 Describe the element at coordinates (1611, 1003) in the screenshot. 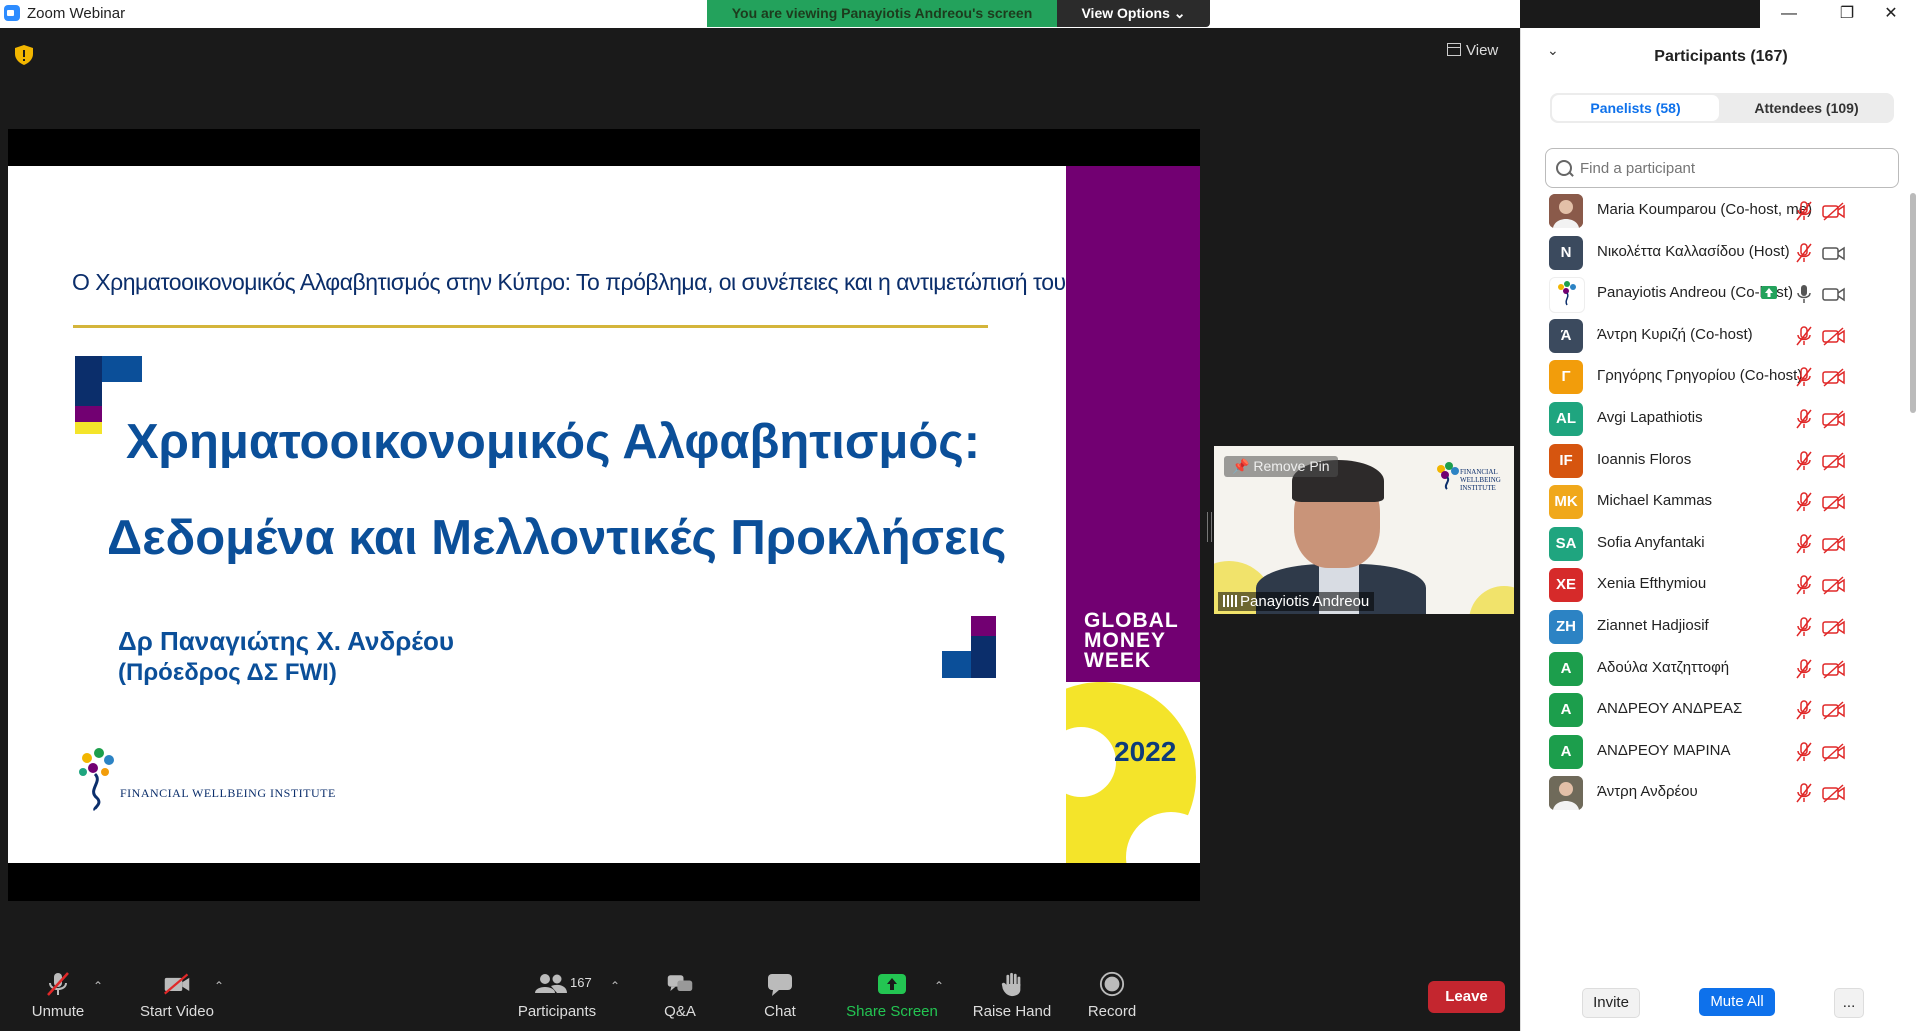

I see `invite-button: Invite` at that location.